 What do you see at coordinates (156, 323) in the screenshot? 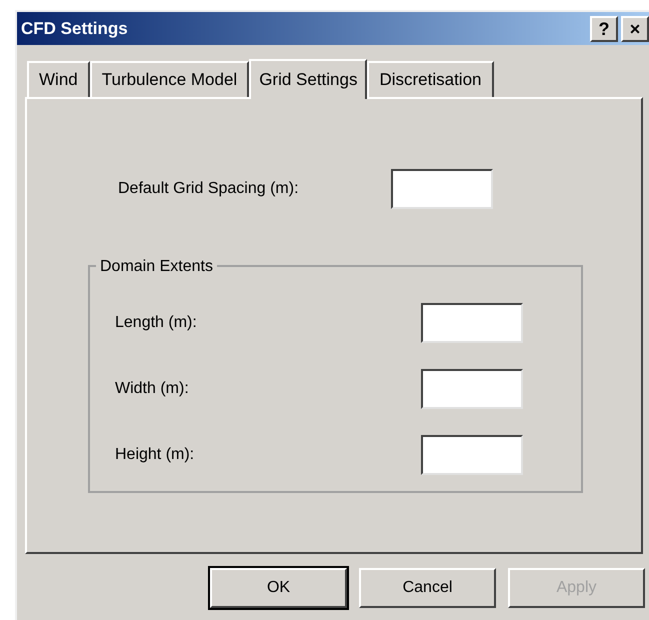
I see `field-label: Length (m):` at bounding box center [156, 323].